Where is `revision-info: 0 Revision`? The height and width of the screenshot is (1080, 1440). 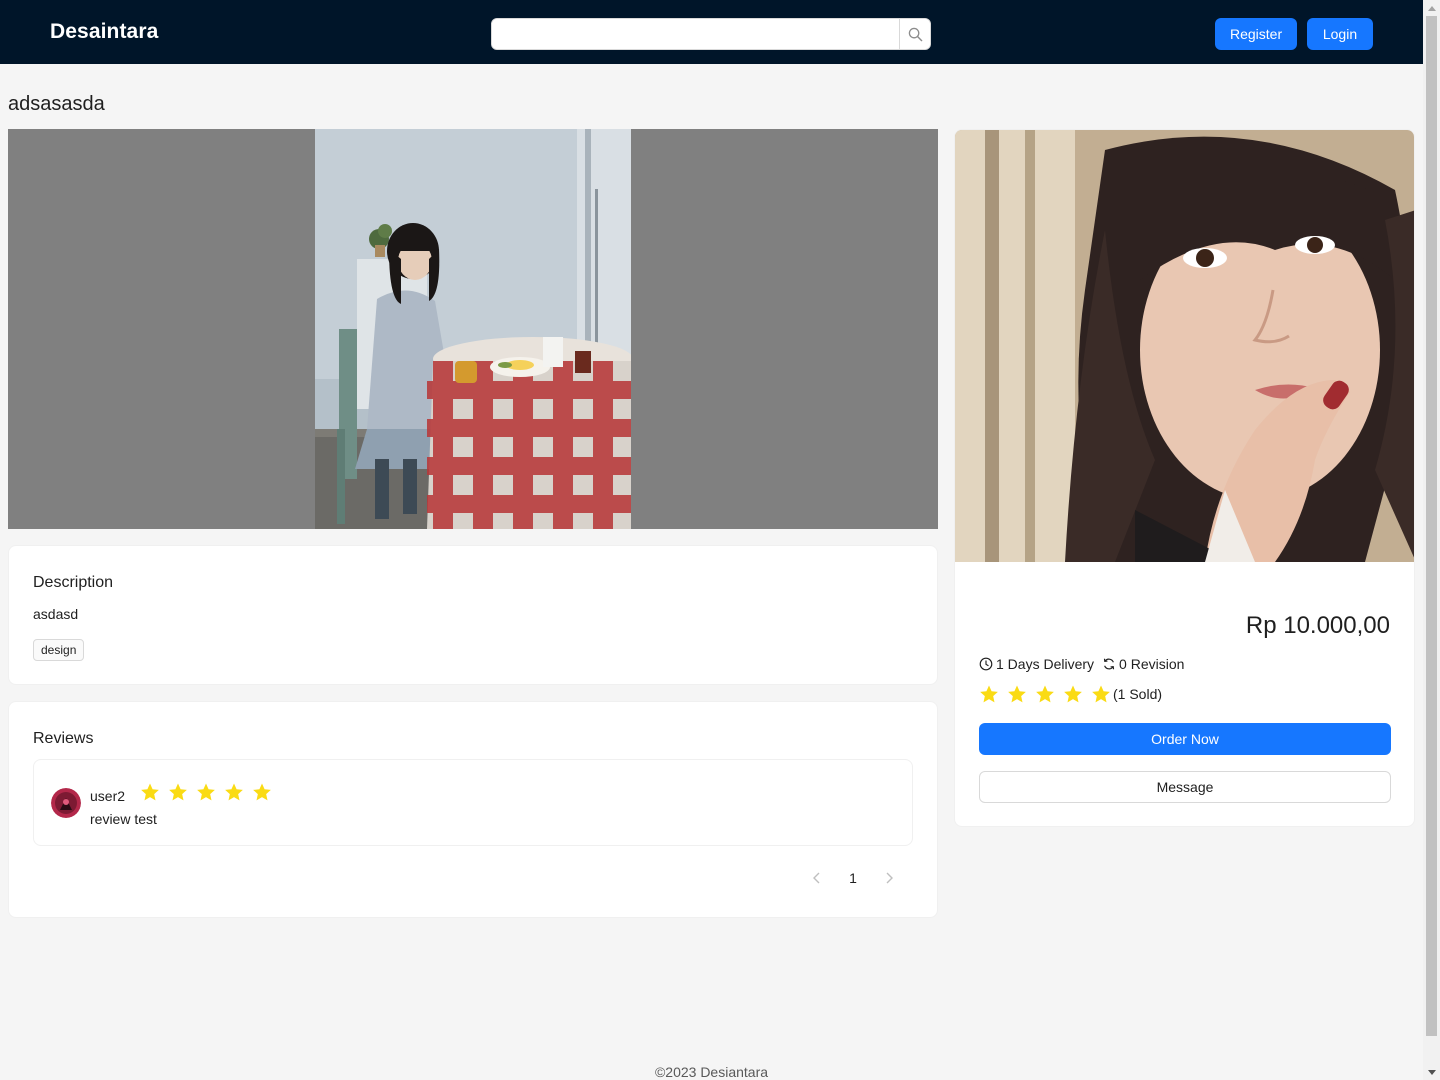
revision-info: 0 Revision is located at coordinates (1143, 664).